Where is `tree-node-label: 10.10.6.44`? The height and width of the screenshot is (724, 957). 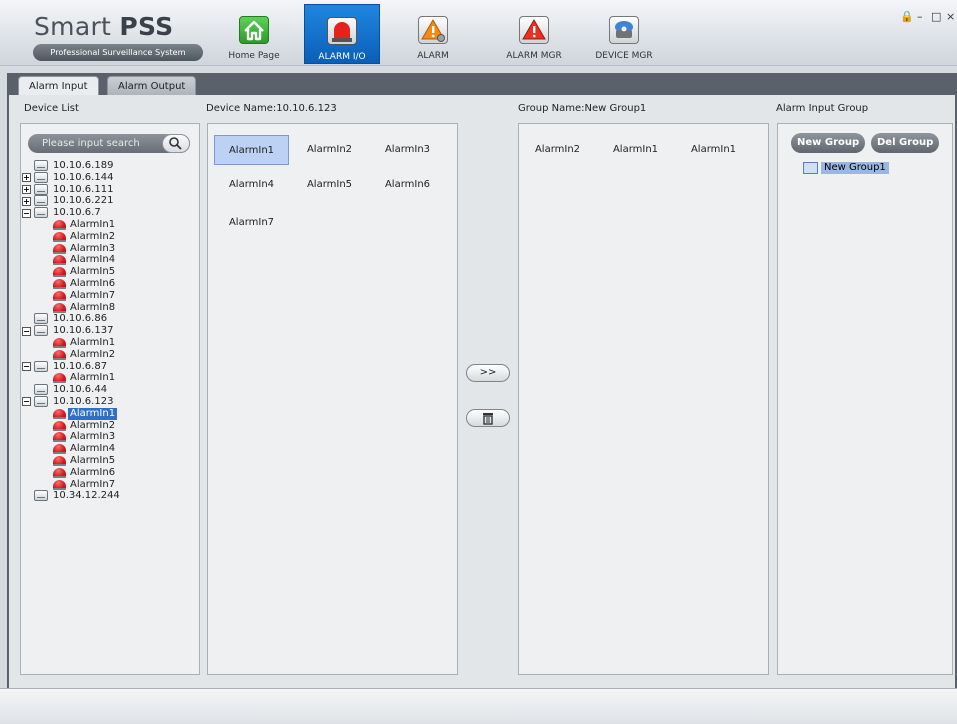 tree-node-label: 10.10.6.44 is located at coordinates (80, 390).